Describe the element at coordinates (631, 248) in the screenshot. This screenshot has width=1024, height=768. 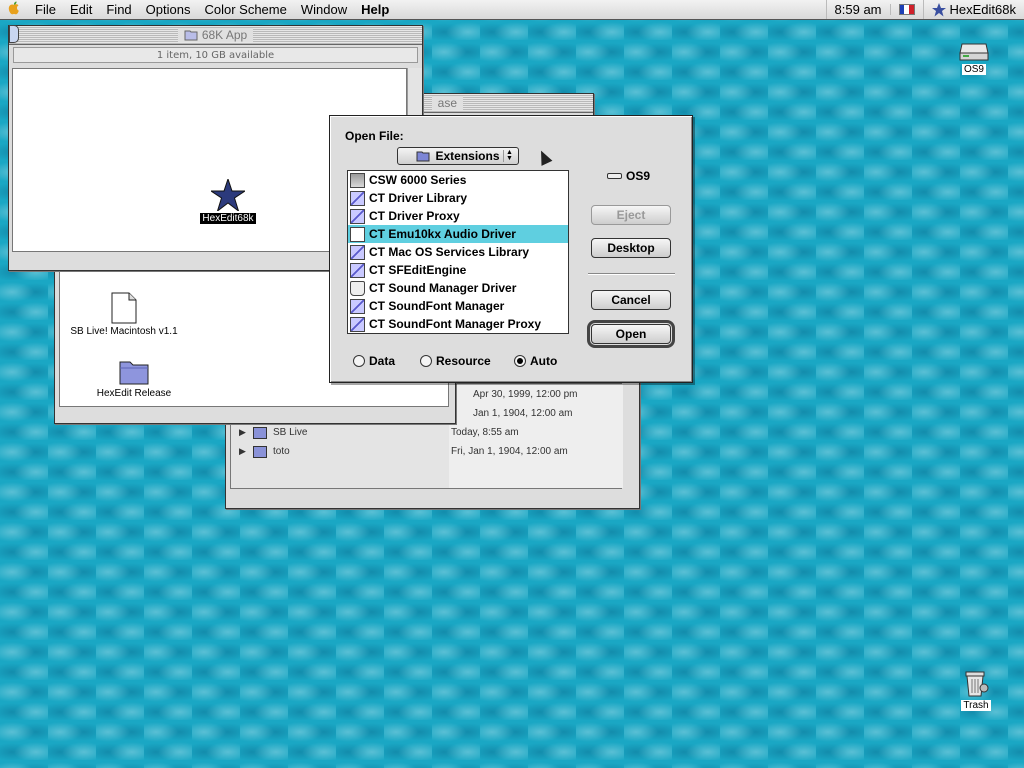
I see `desktop-button: Desktop` at that location.